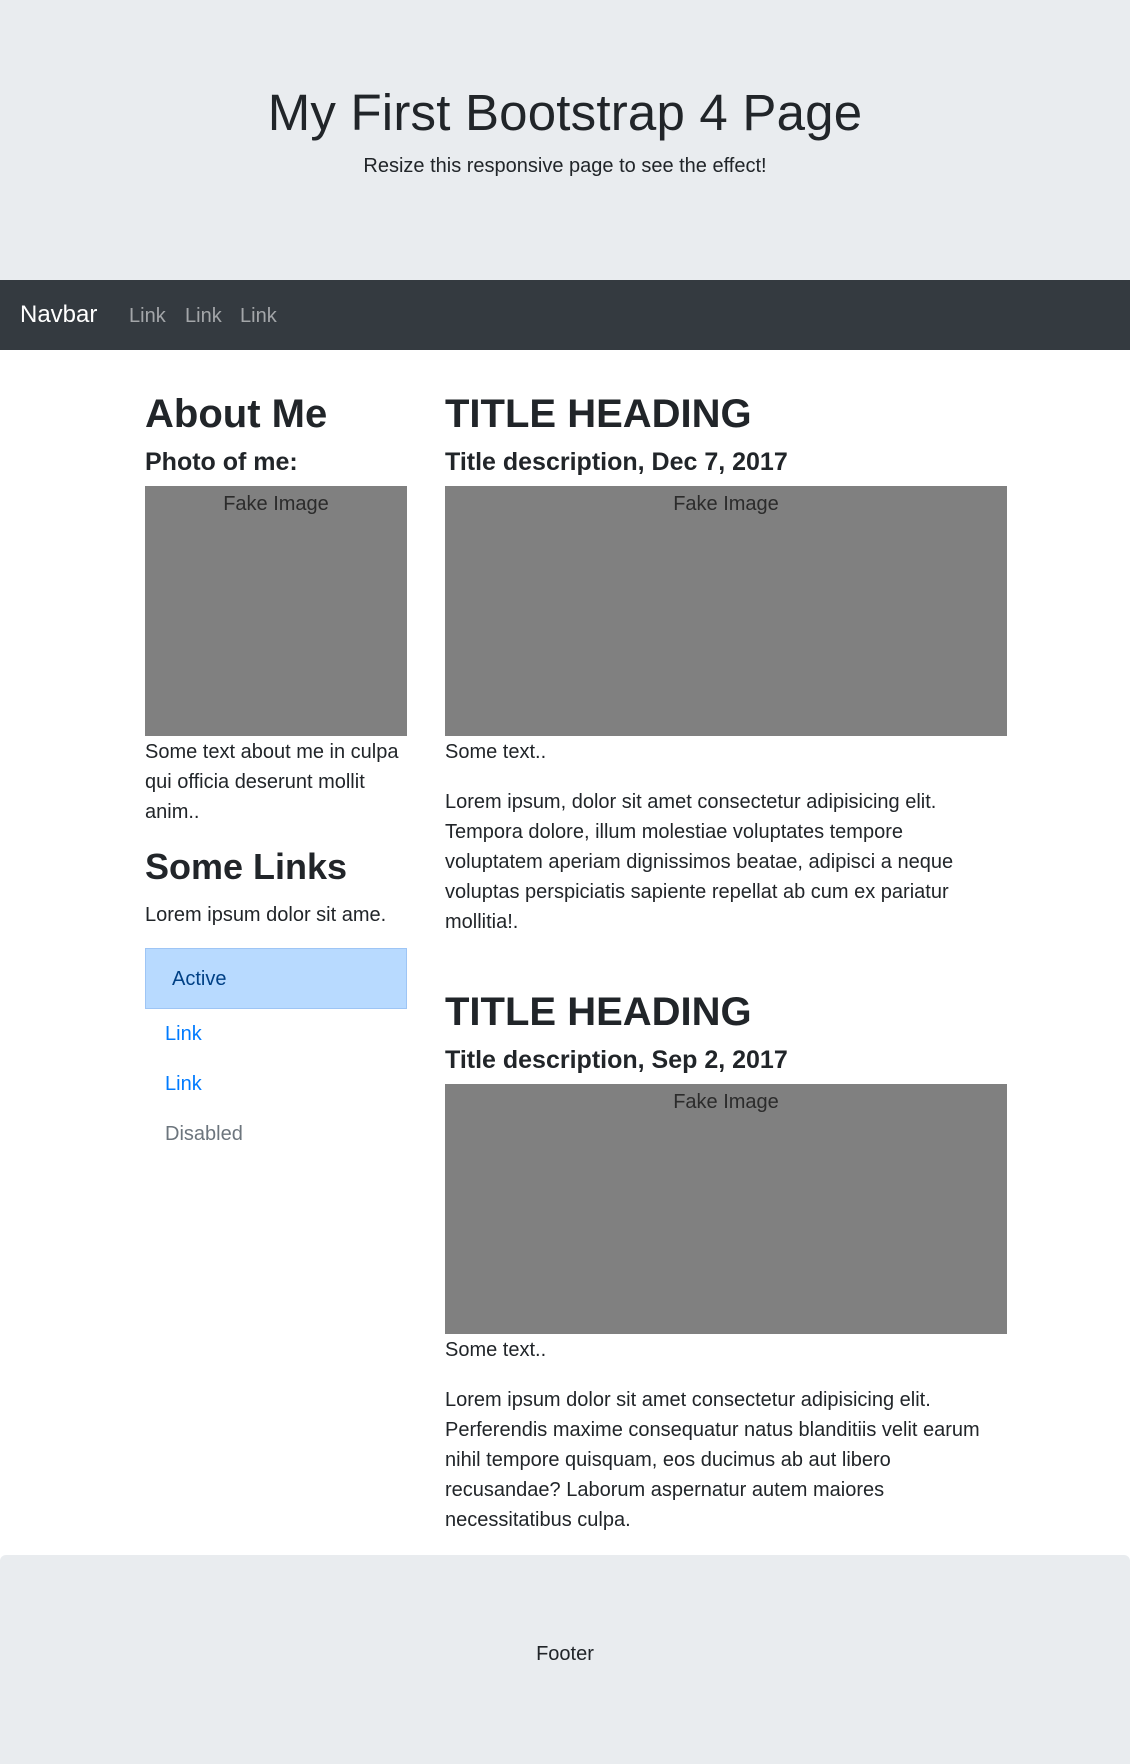 This screenshot has width=1130, height=1764. Describe the element at coordinates (598, 414) in the screenshot. I see `post-1-heading: TITLE HEADING` at that location.